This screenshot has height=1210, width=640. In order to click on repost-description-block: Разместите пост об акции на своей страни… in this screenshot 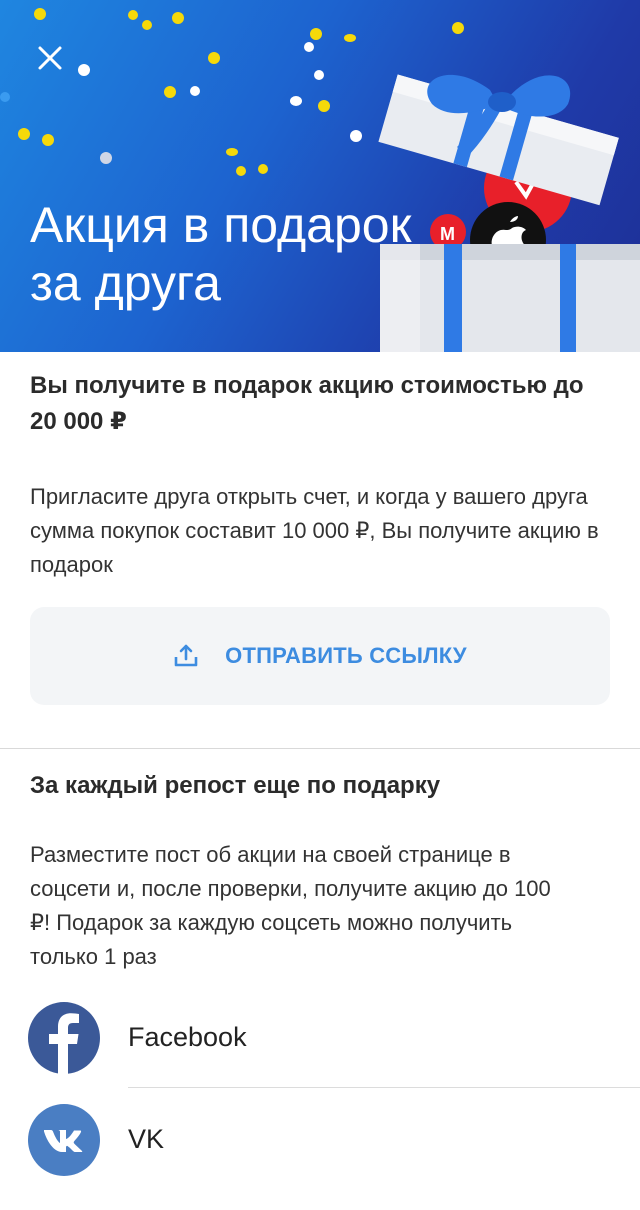, I will do `click(320, 906)`.